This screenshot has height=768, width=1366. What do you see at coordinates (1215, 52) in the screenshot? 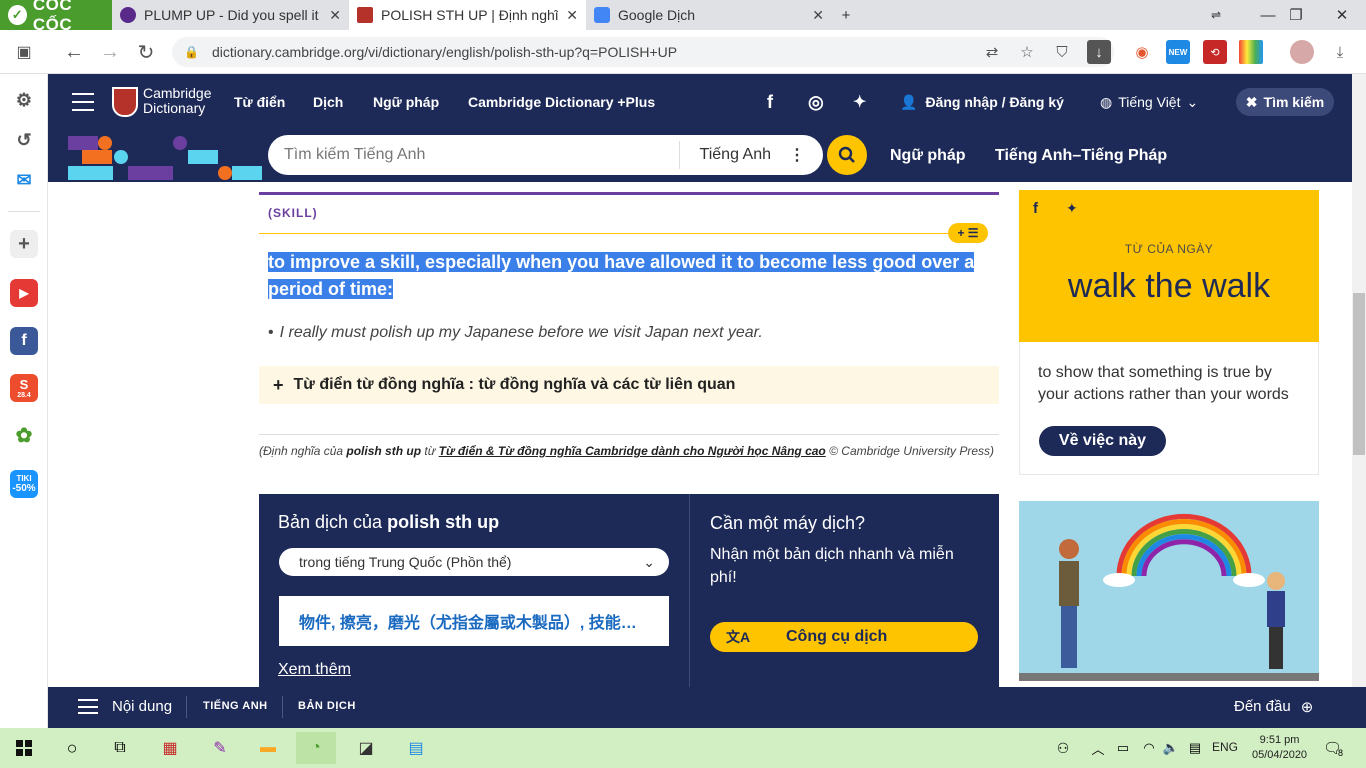
I see `extension-red-icon: ⟲` at bounding box center [1215, 52].